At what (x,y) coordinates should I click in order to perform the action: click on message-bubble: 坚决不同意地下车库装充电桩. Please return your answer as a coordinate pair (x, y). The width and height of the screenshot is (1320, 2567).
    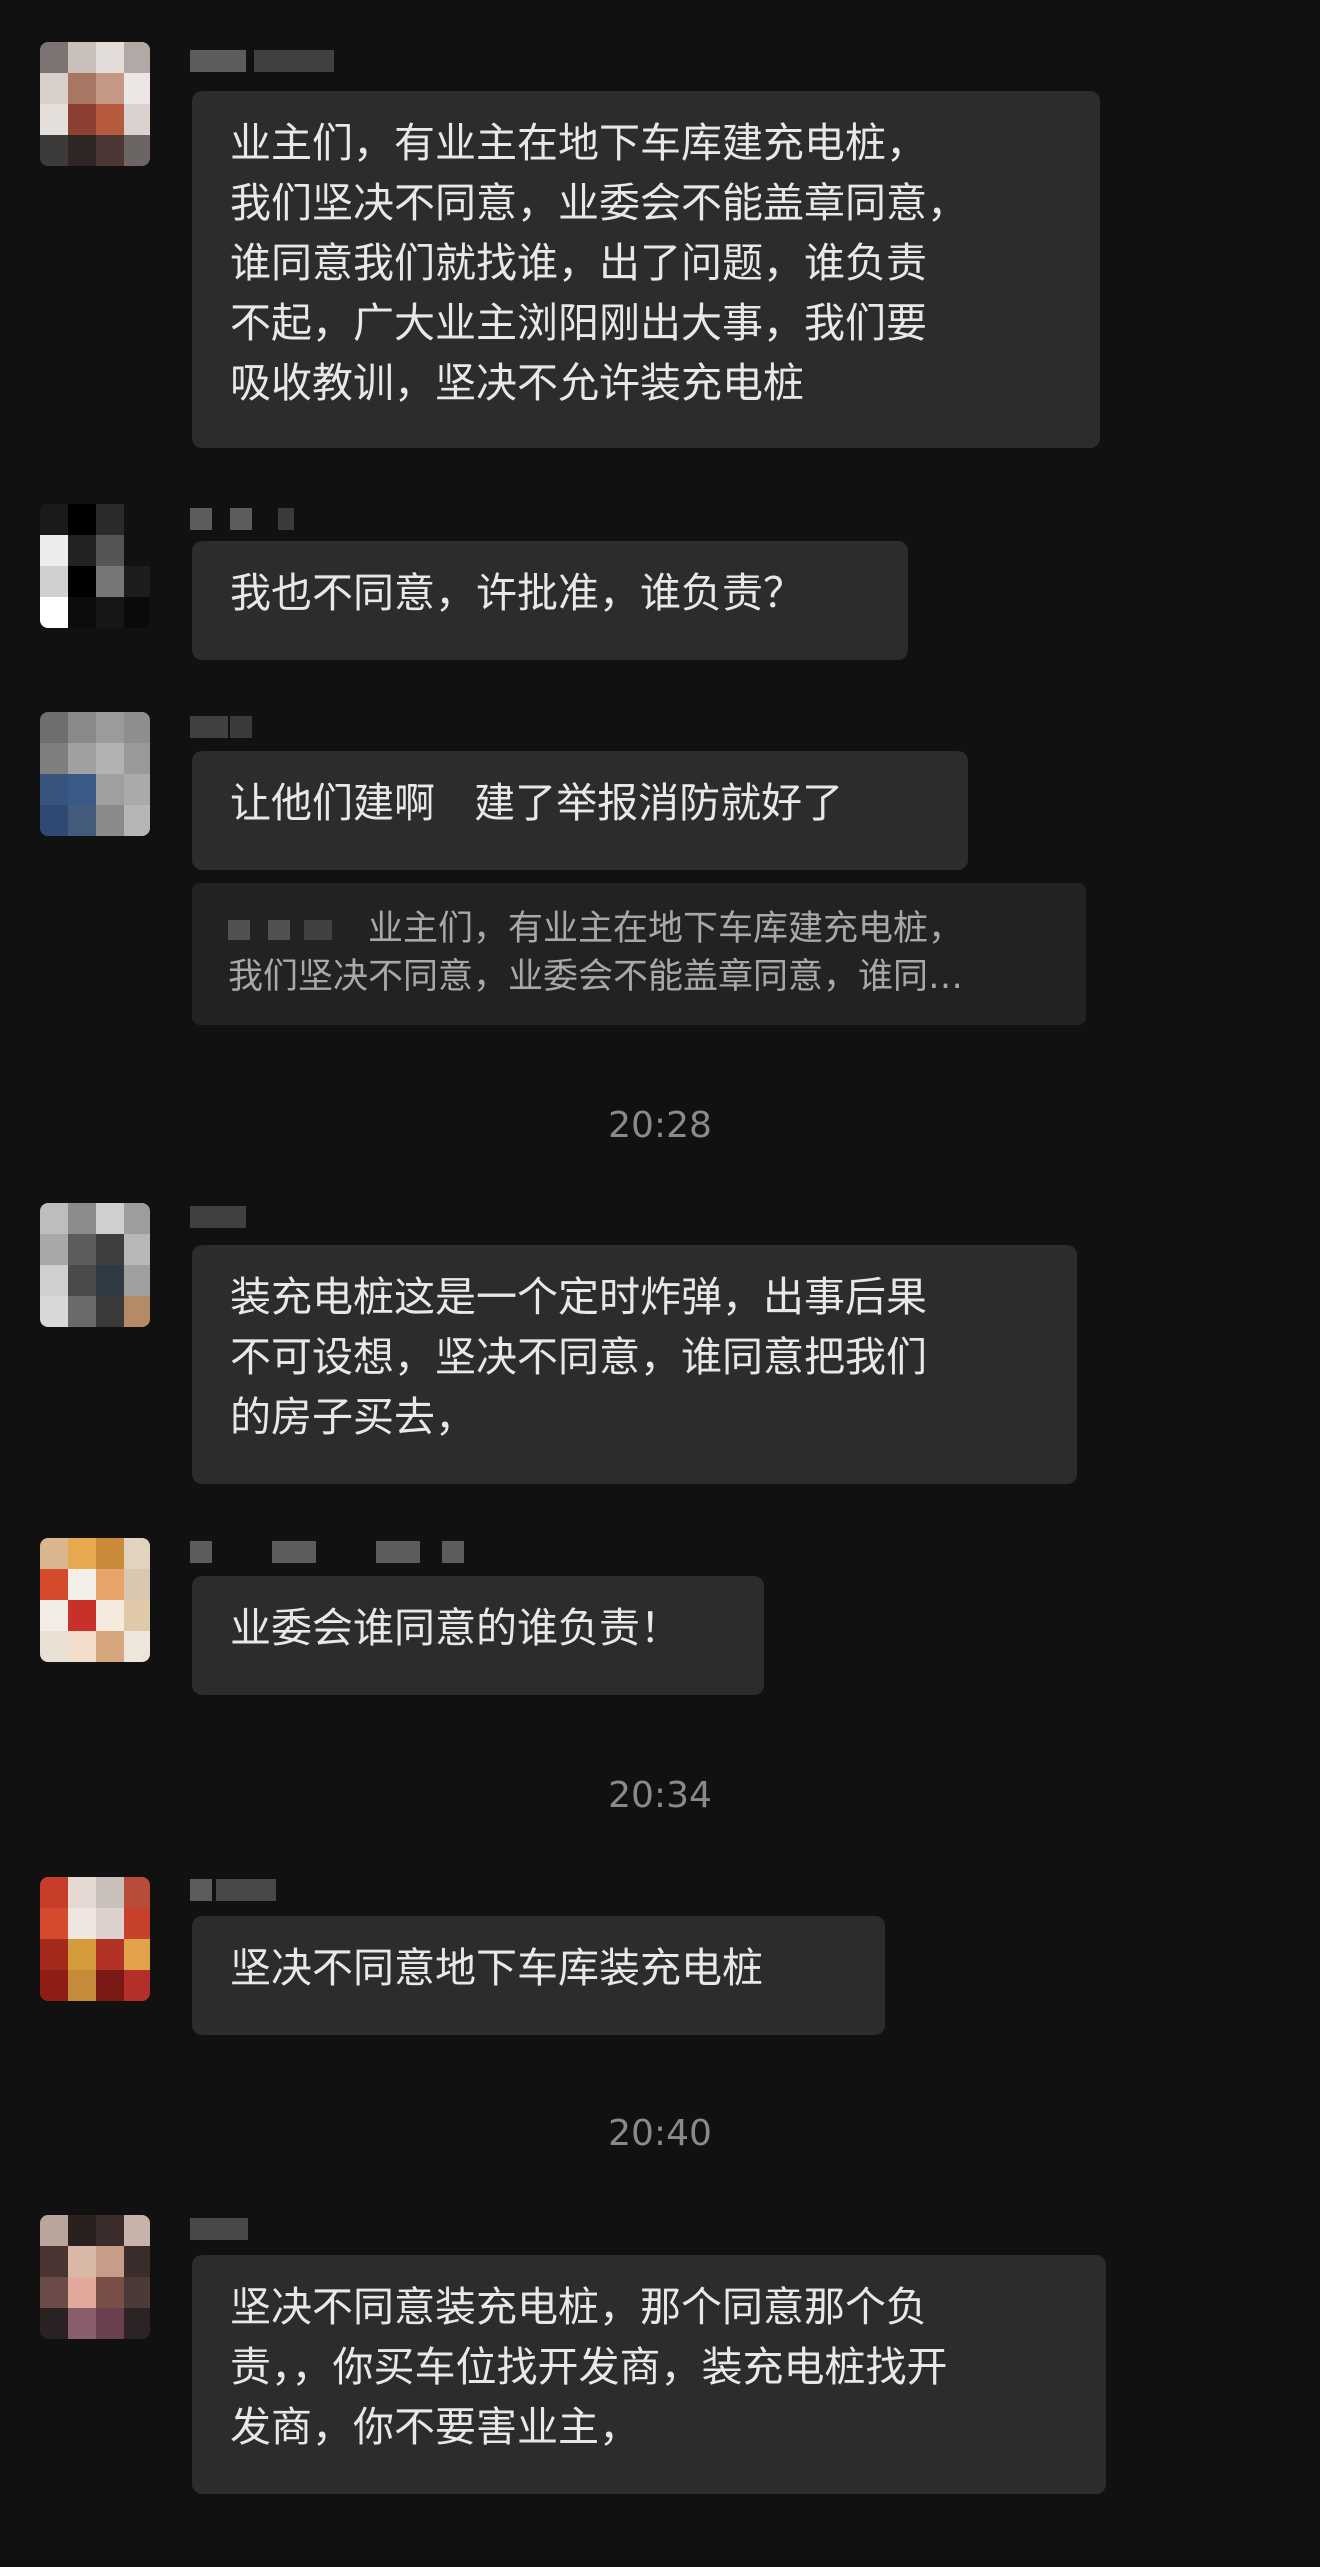
    Looking at the image, I should click on (538, 1975).